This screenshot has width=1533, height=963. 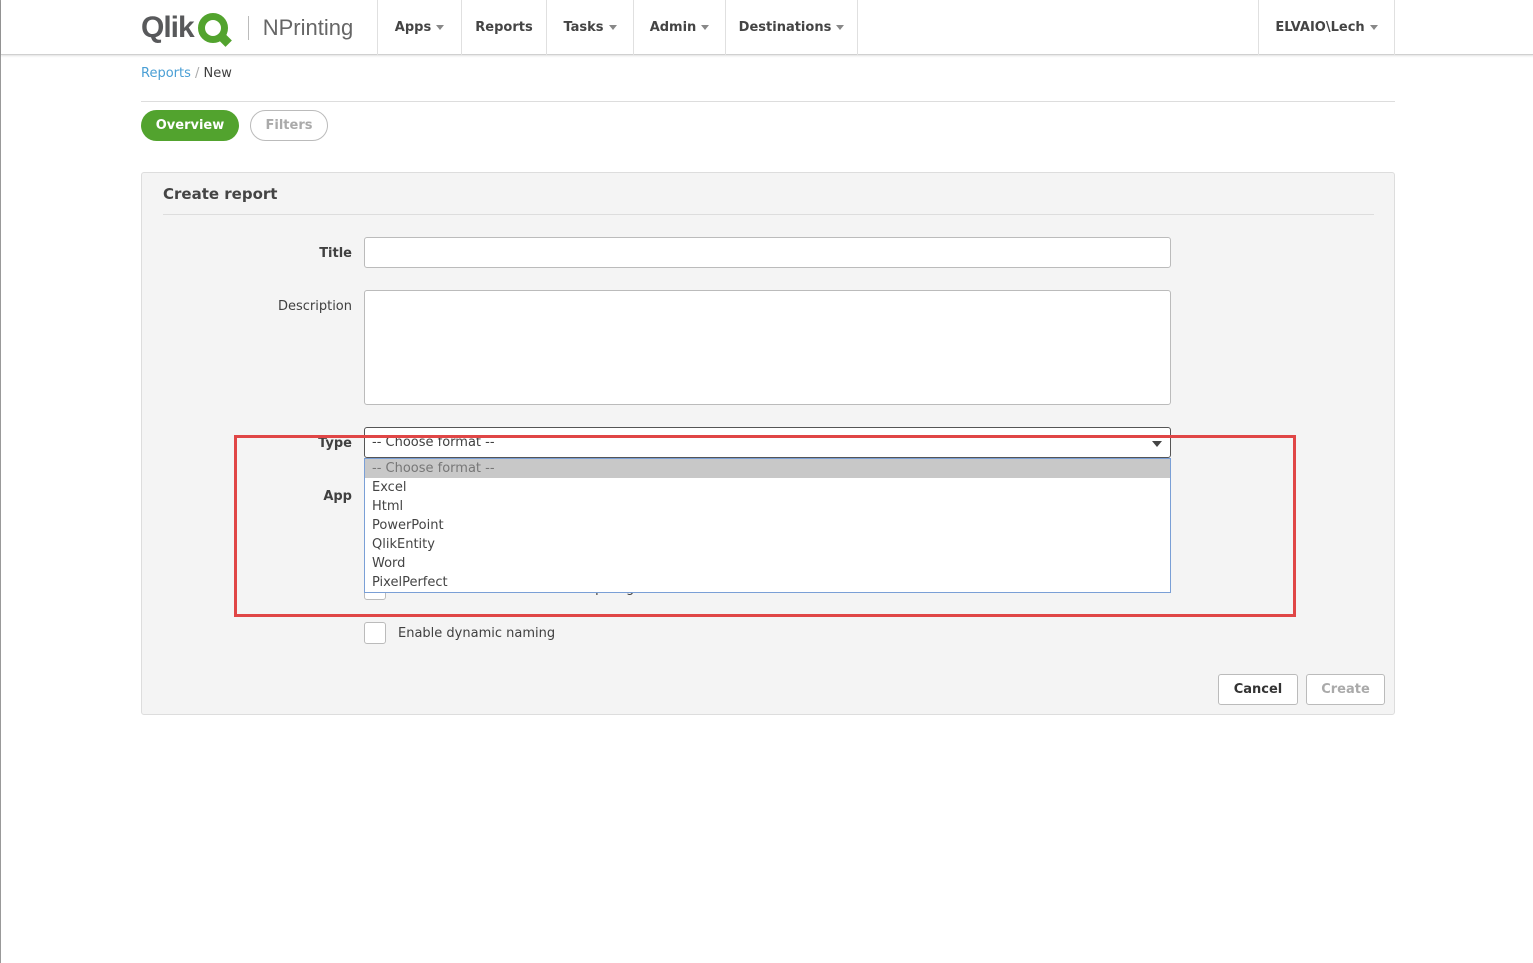 What do you see at coordinates (1345, 689) in the screenshot?
I see `create-button: Create` at bounding box center [1345, 689].